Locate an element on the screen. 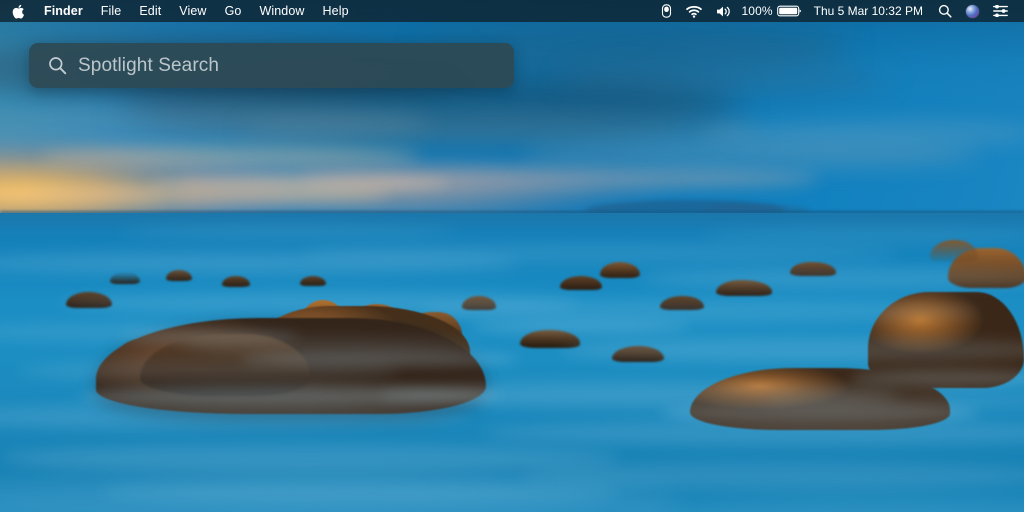 This screenshot has height=512, width=1024. control-center-icon is located at coordinates (1000, 11).